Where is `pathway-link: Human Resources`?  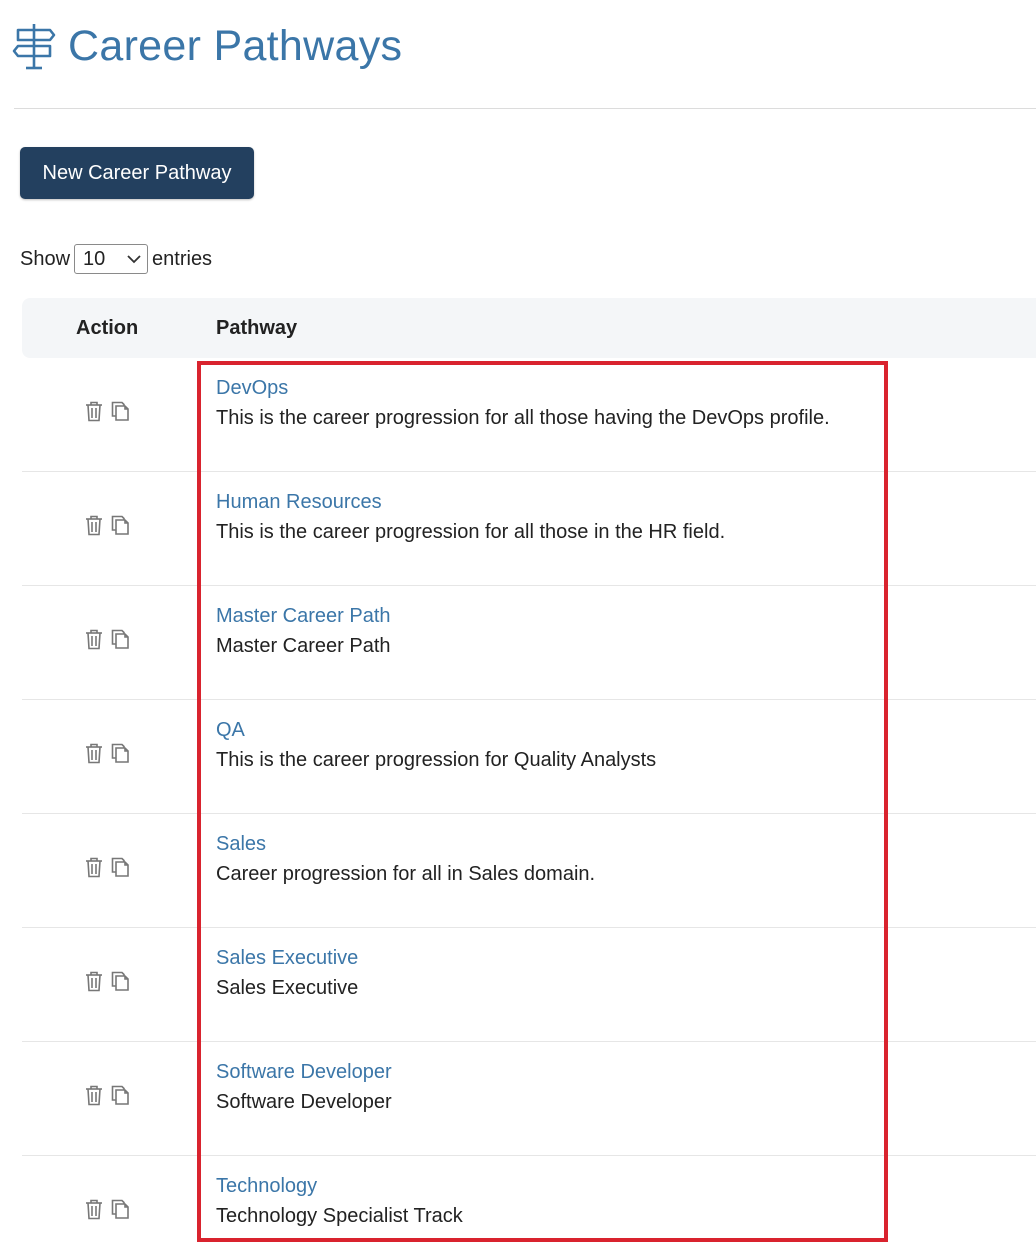
pathway-link: Human Resources is located at coordinates (299, 502).